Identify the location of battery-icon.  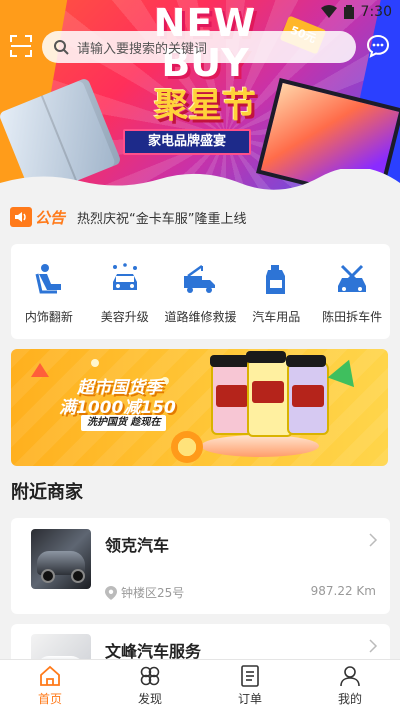
(348, 12).